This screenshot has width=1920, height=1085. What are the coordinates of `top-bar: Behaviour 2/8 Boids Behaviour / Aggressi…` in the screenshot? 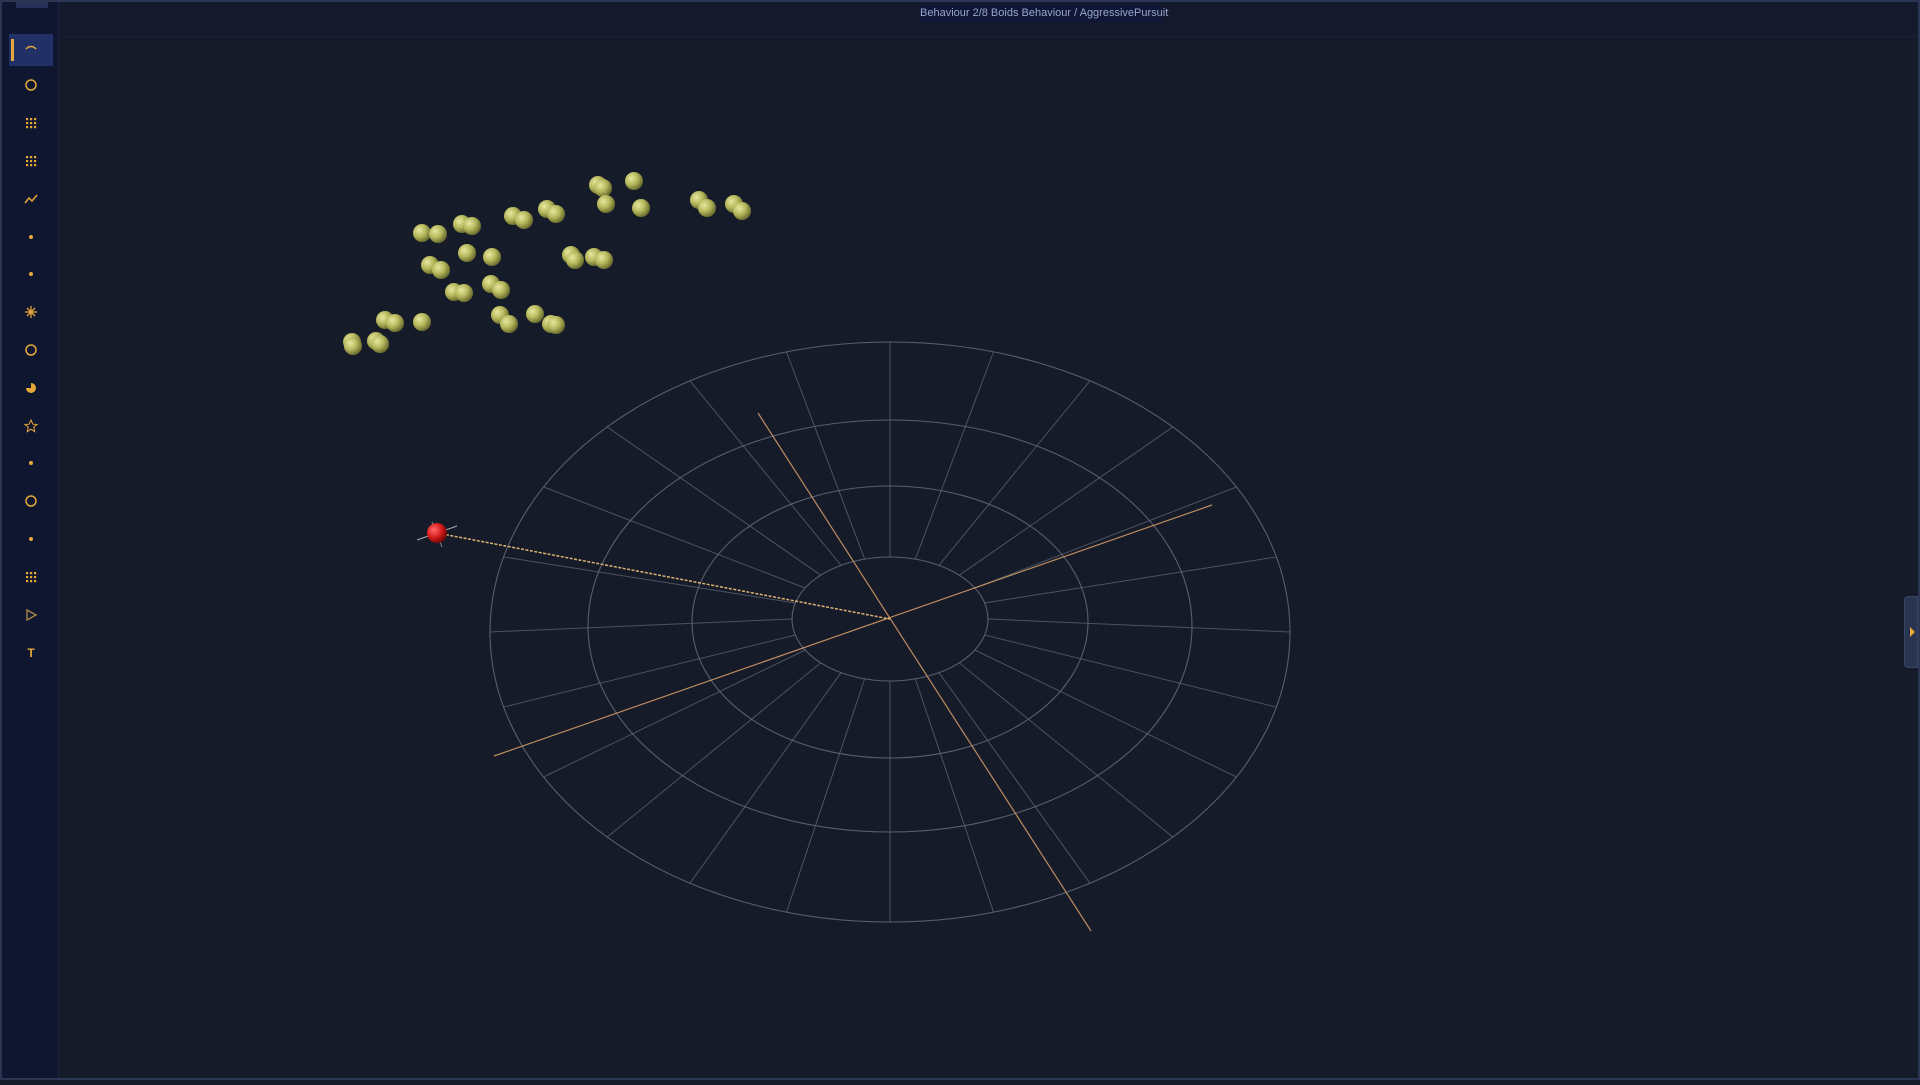 It's located at (988, 19).